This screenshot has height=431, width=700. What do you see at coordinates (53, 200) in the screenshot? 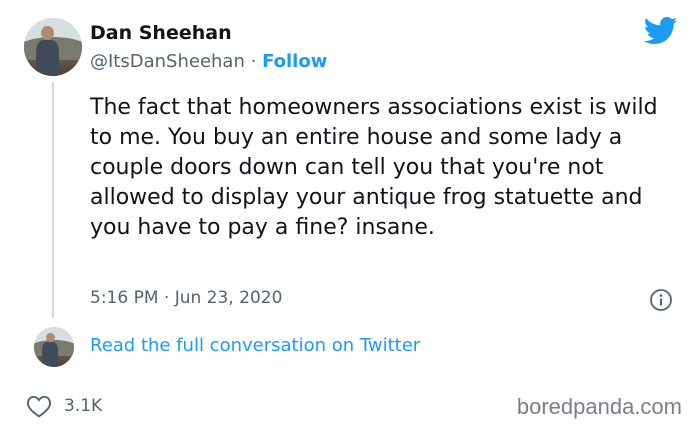
I see `thread-line` at bounding box center [53, 200].